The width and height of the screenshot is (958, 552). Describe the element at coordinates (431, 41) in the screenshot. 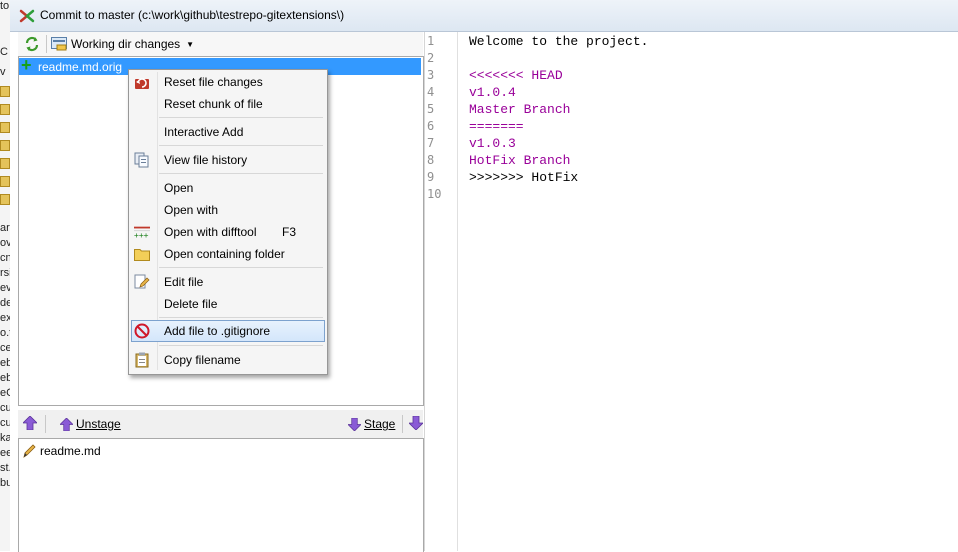

I see `line-number: 1` at that location.